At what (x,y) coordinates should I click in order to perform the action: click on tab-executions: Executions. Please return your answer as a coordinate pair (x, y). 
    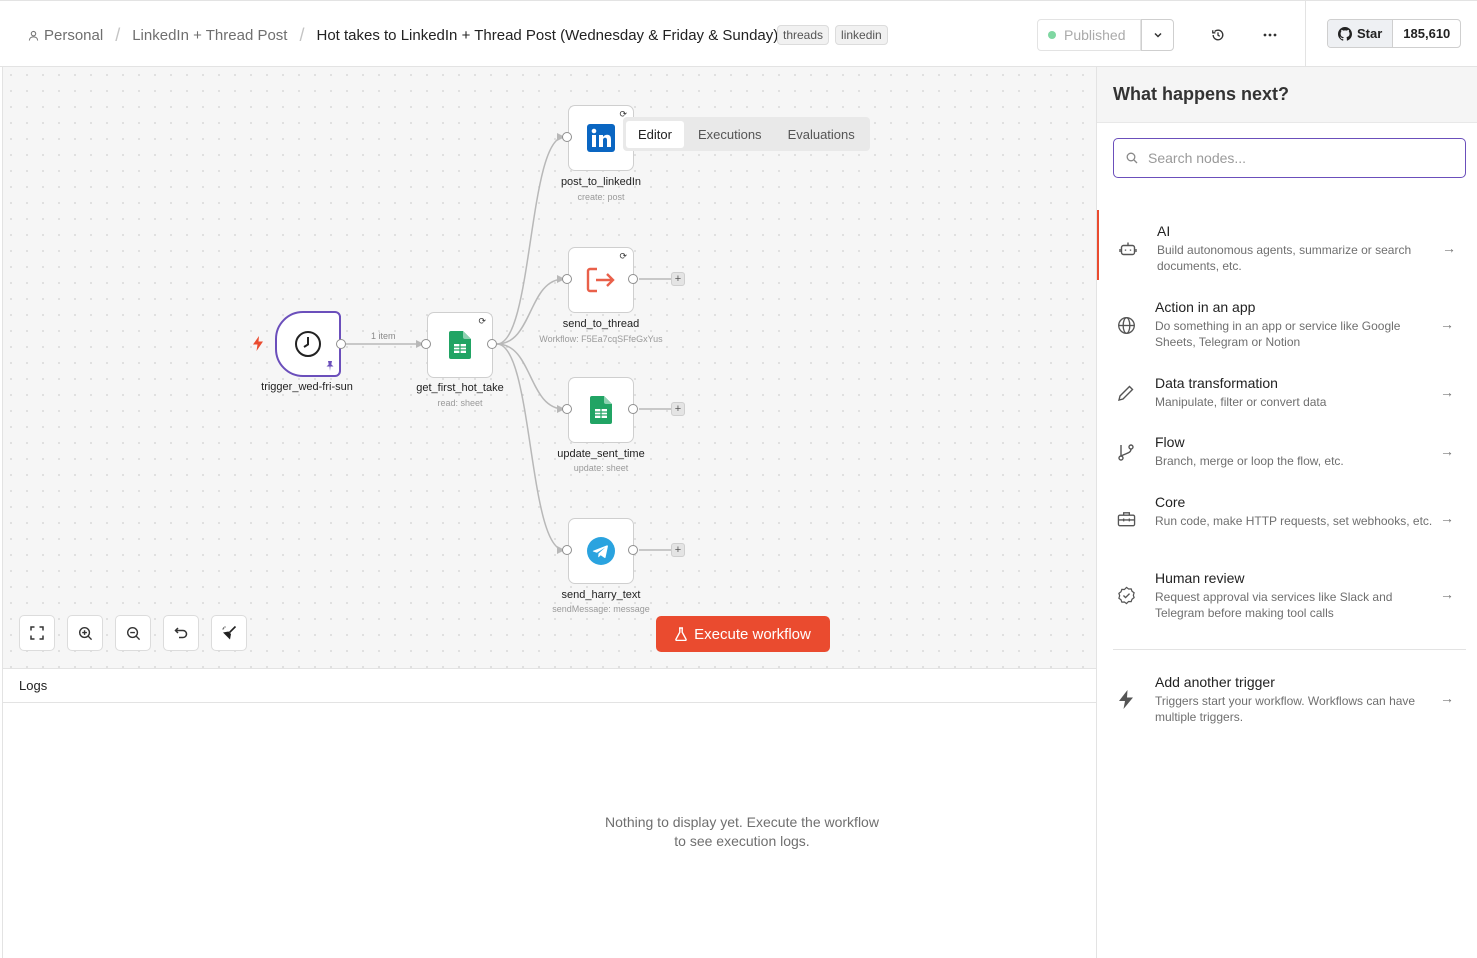
    Looking at the image, I should click on (730, 134).